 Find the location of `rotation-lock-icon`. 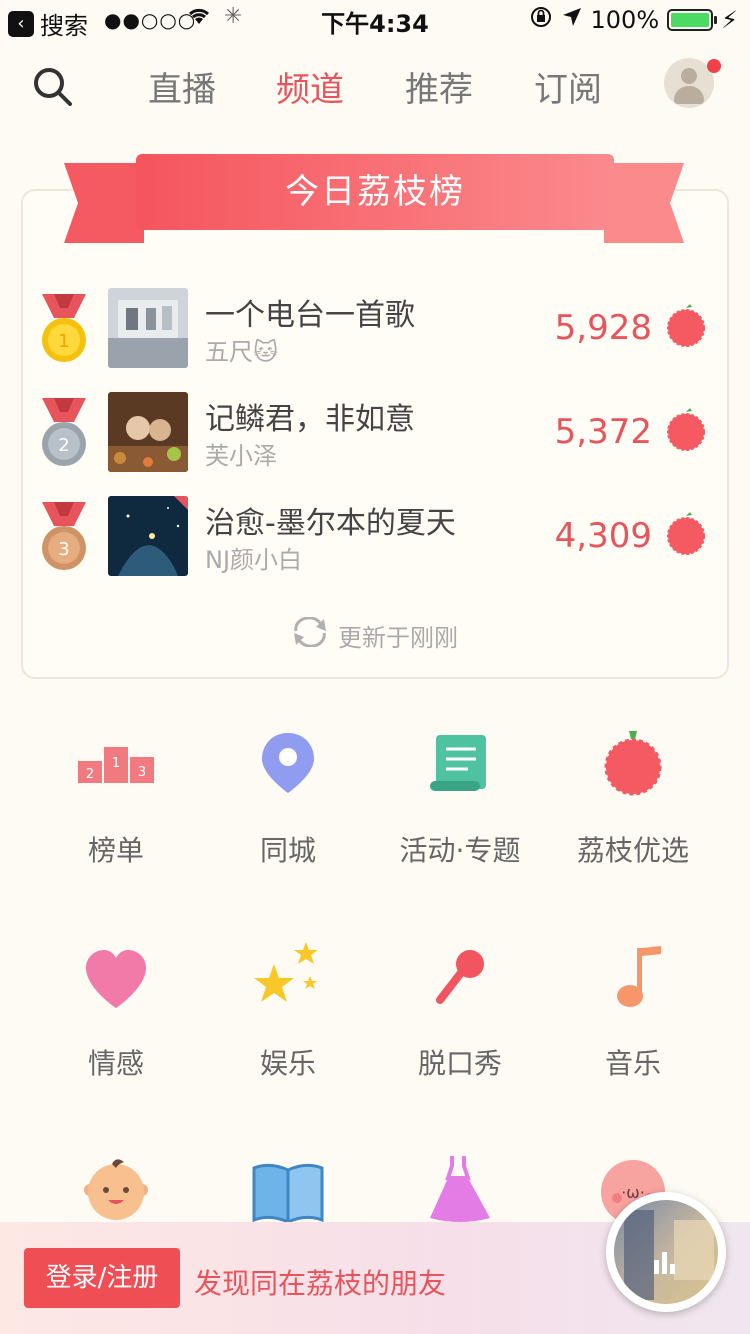

rotation-lock-icon is located at coordinates (541, 20).